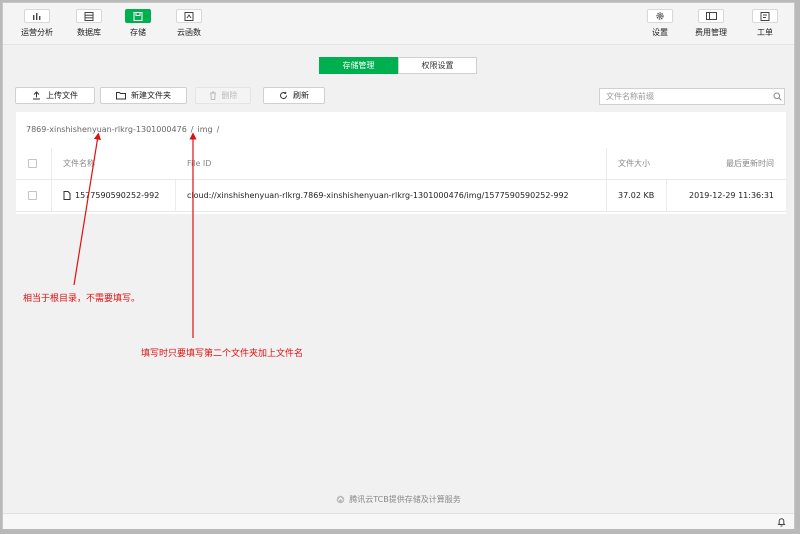  I want to click on breadcrumb-folder: img, so click(205, 129).